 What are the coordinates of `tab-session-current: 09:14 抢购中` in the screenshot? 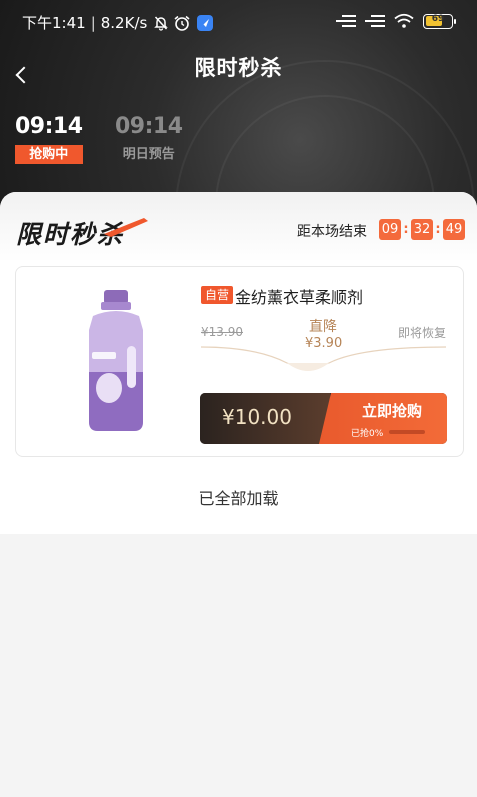 It's located at (49, 139).